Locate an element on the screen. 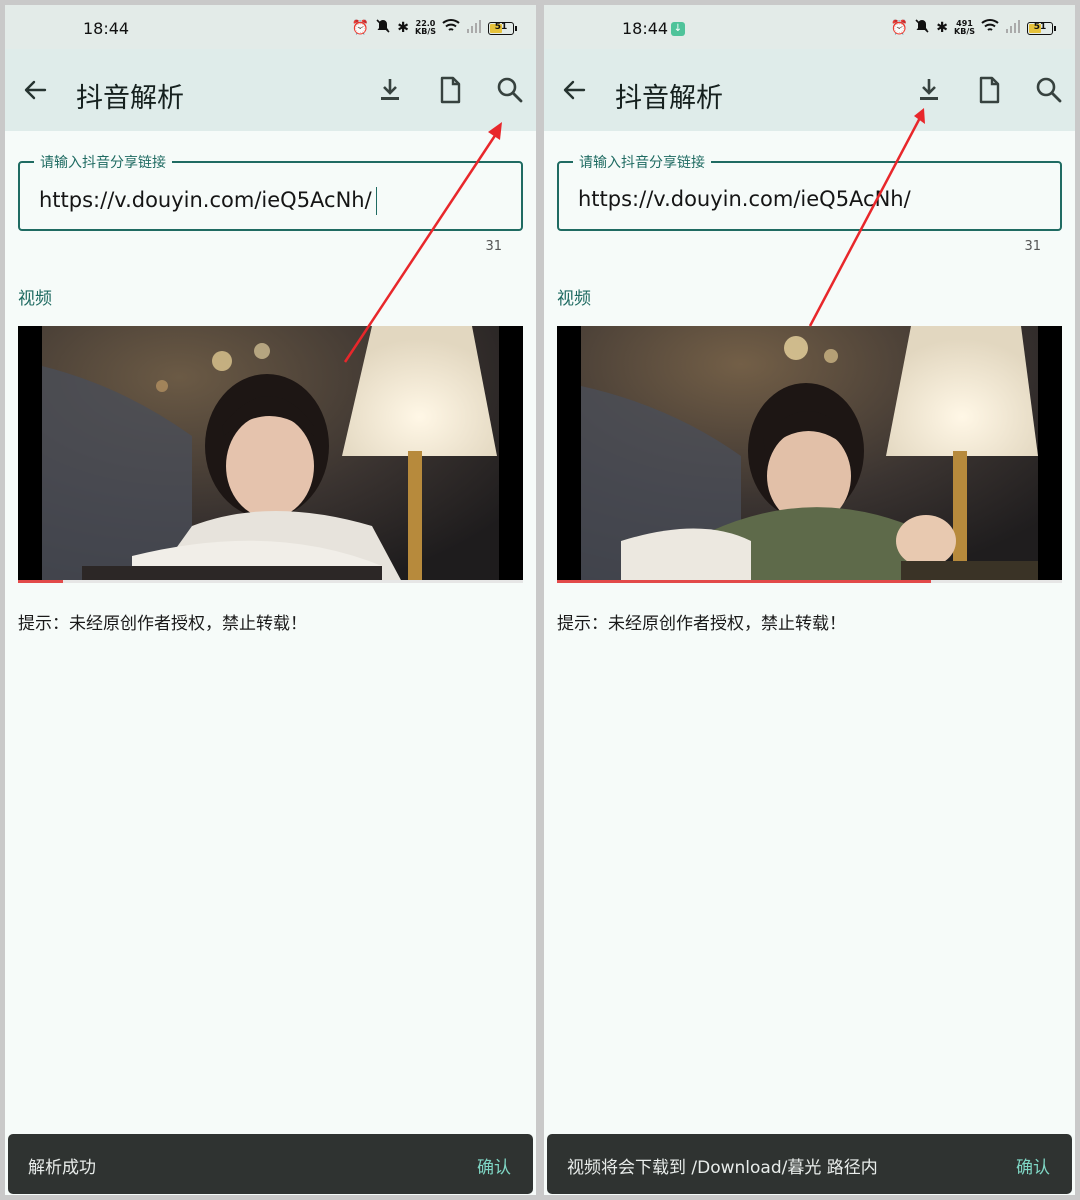 Image resolution: width=1080 pixels, height=1200 pixels. net-speed: 491 KB/S is located at coordinates (964, 28).